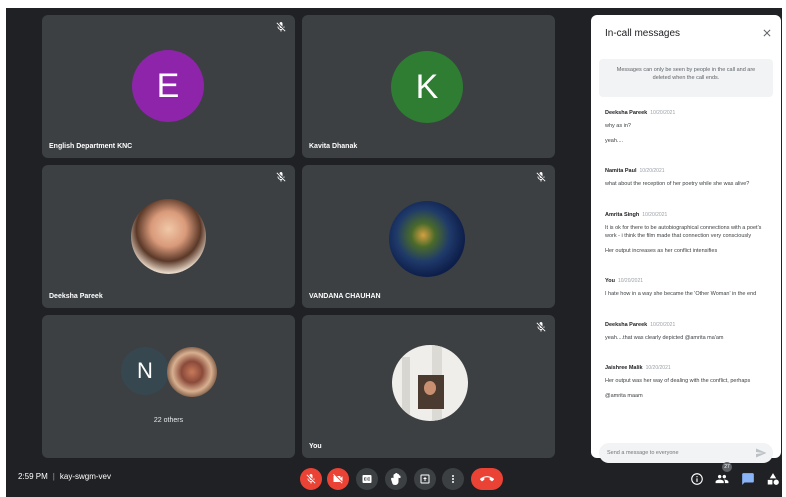  Describe the element at coordinates (697, 479) in the screenshot. I see `info-icon` at that location.